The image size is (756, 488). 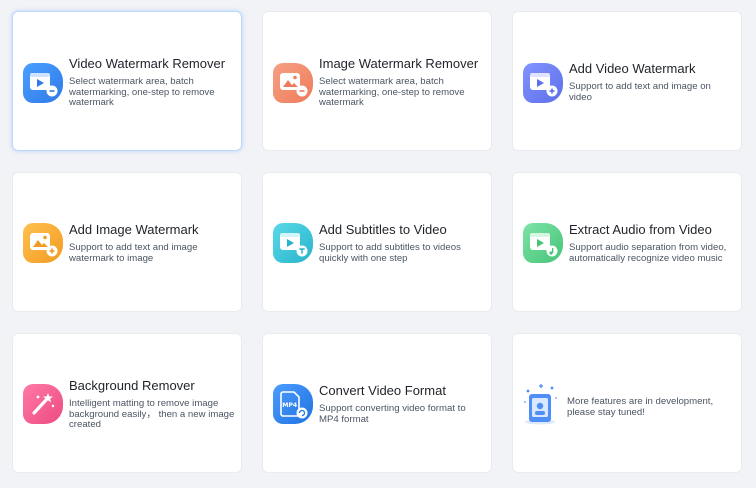 I want to click on card-title: Add Image Watermark, so click(x=134, y=229).